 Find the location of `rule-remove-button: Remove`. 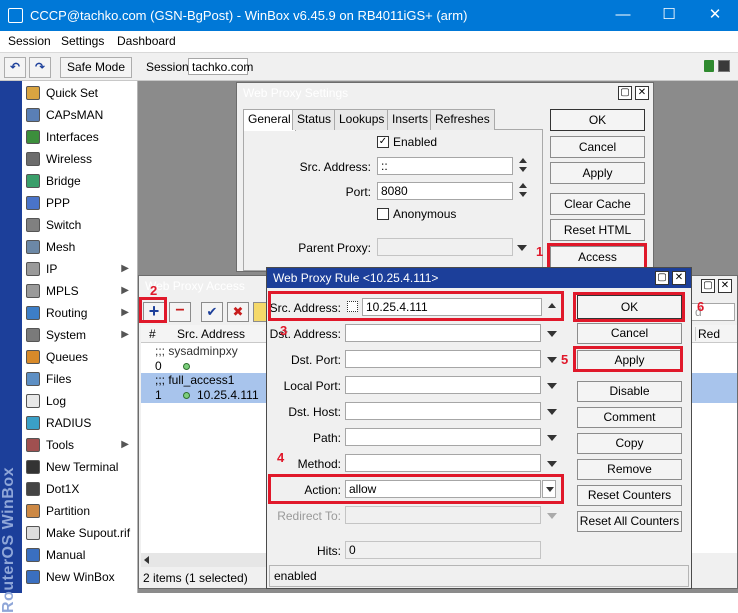

rule-remove-button: Remove is located at coordinates (629, 469).